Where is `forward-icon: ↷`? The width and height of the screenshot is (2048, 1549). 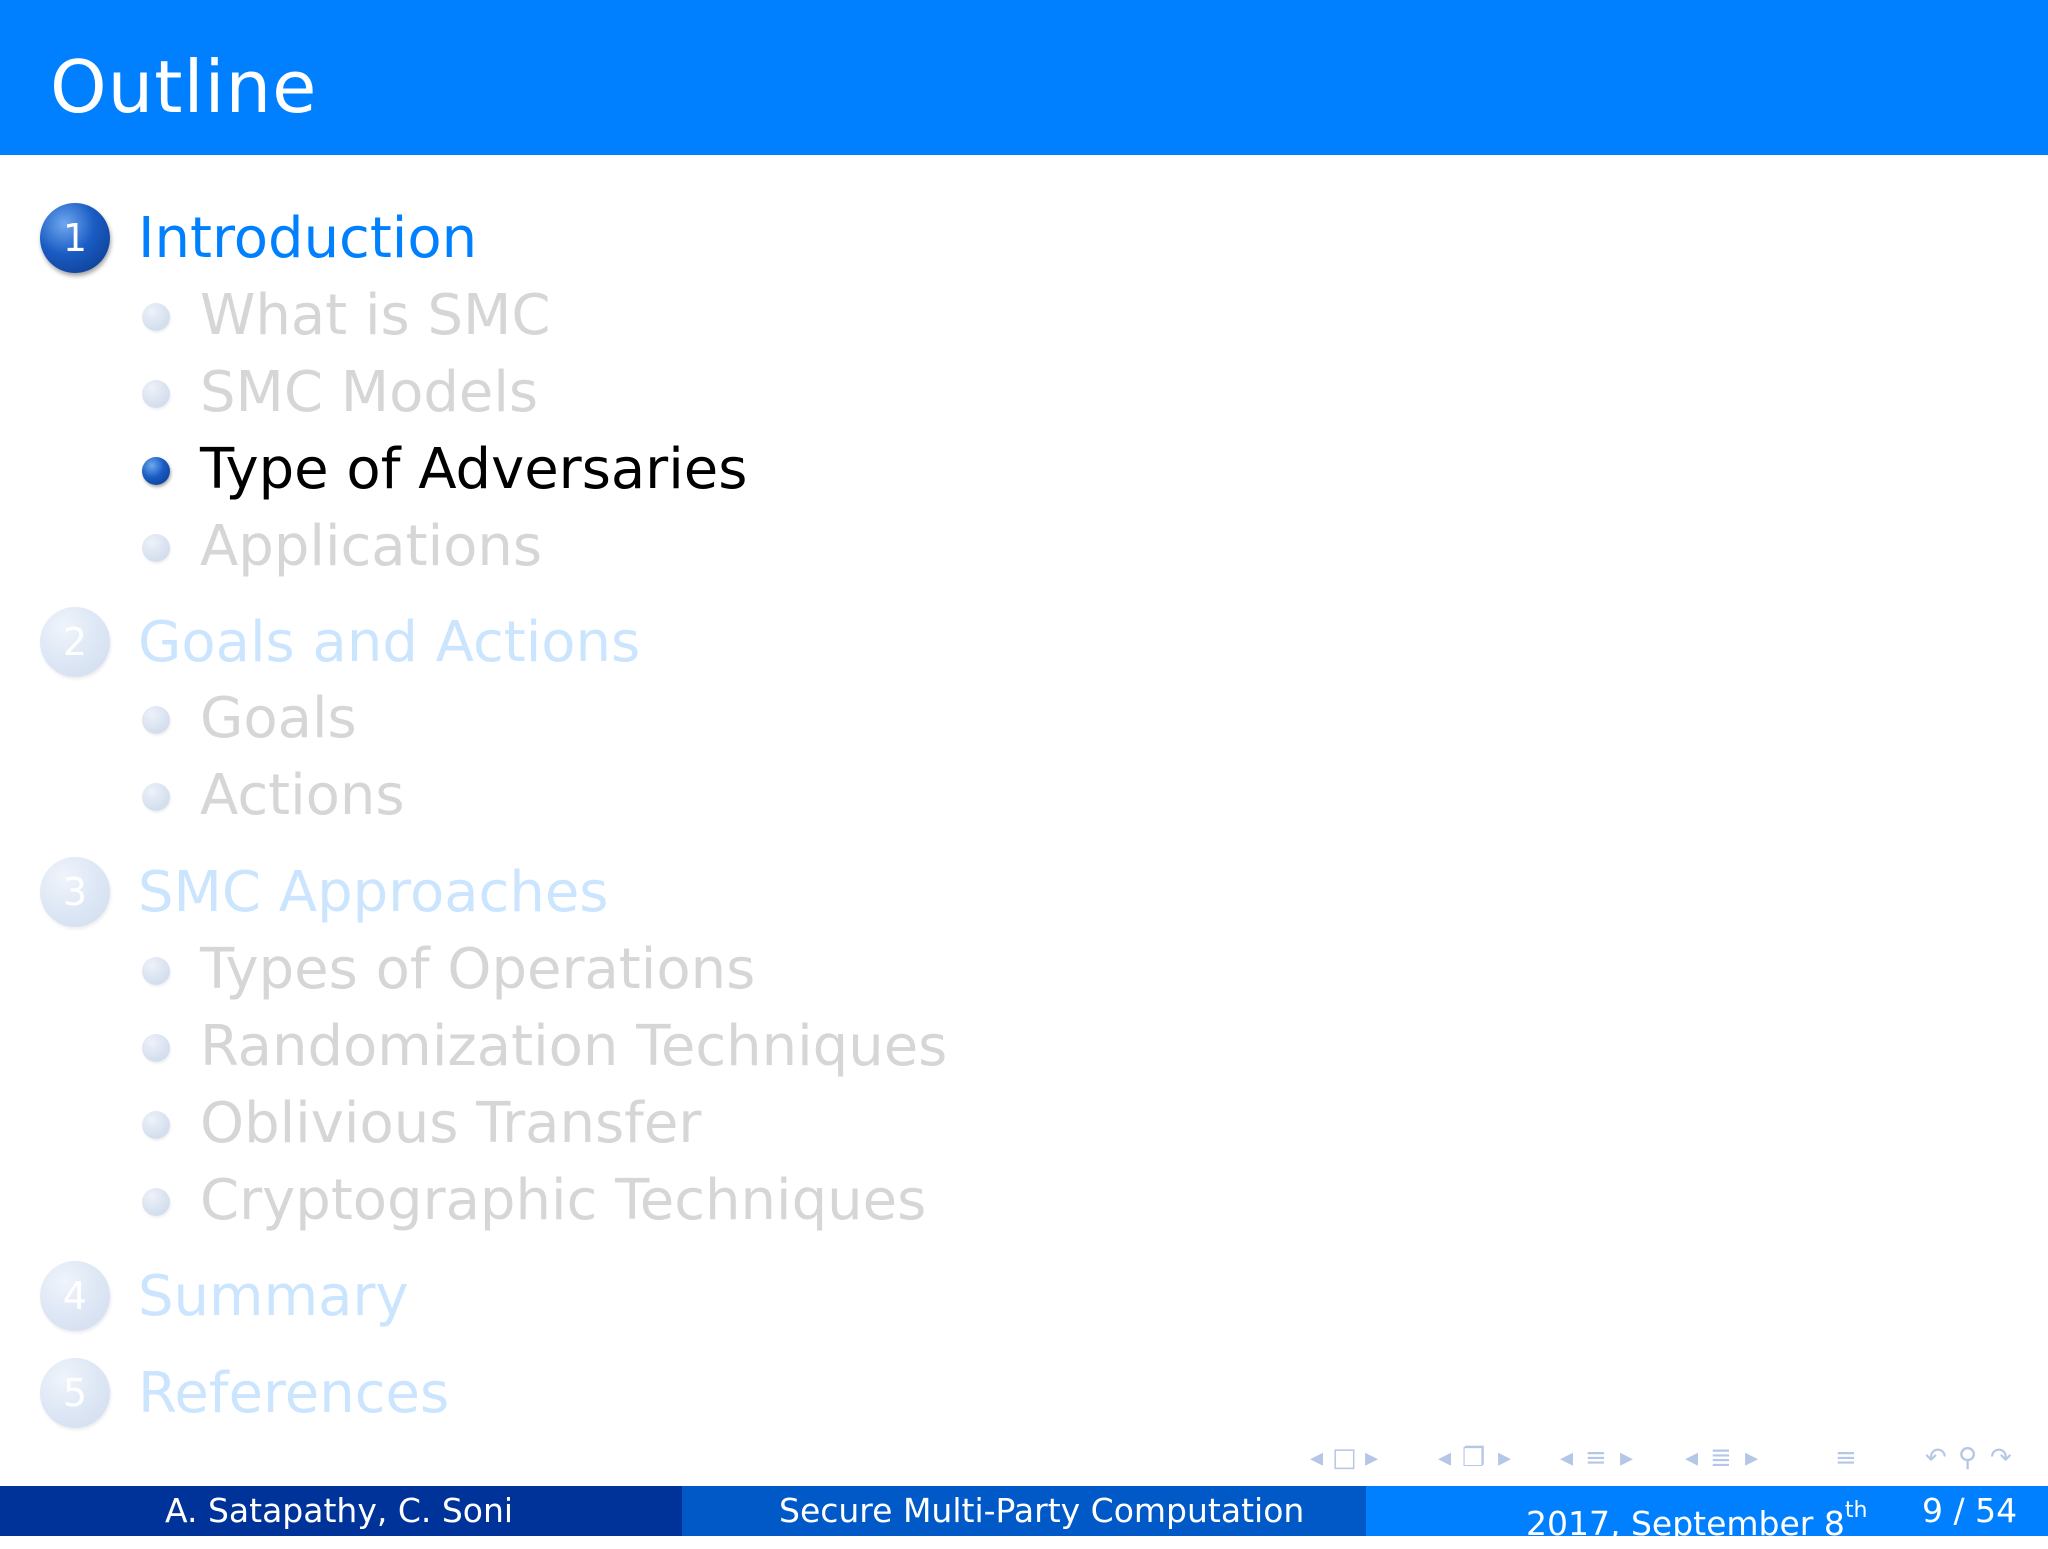 forward-icon: ↷ is located at coordinates (2001, 1458).